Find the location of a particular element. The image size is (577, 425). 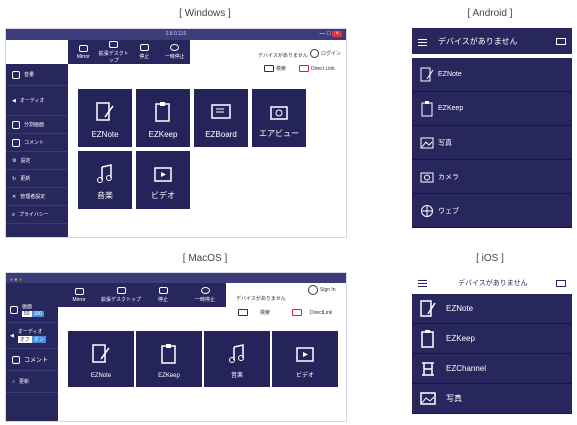

clipboard-icon is located at coordinates (427, 108).